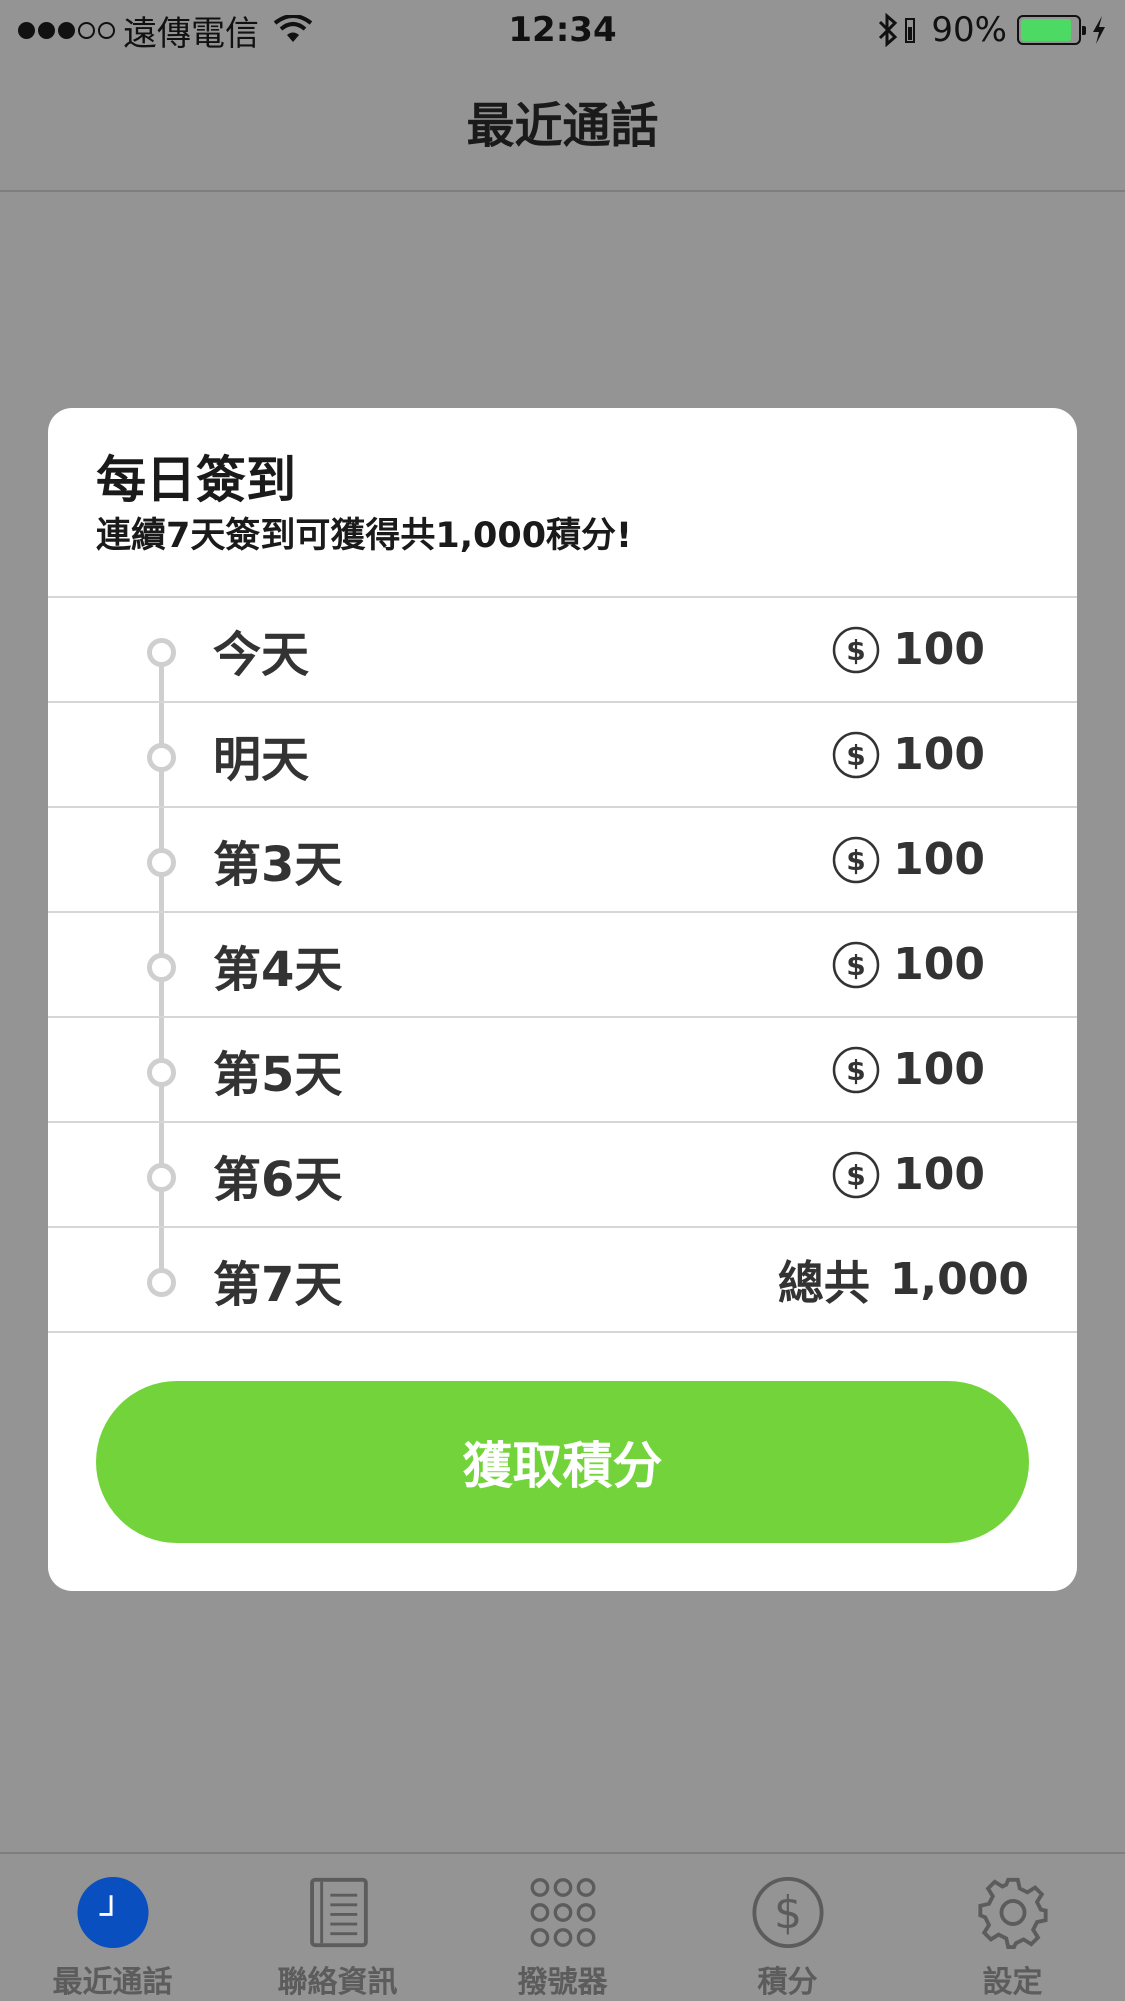 This screenshot has height=2001, width=1125. What do you see at coordinates (562, 503) in the screenshot?
I see `dialog-header: 每日簽到 連續7天簽到可獲得共1,000積分!` at bounding box center [562, 503].